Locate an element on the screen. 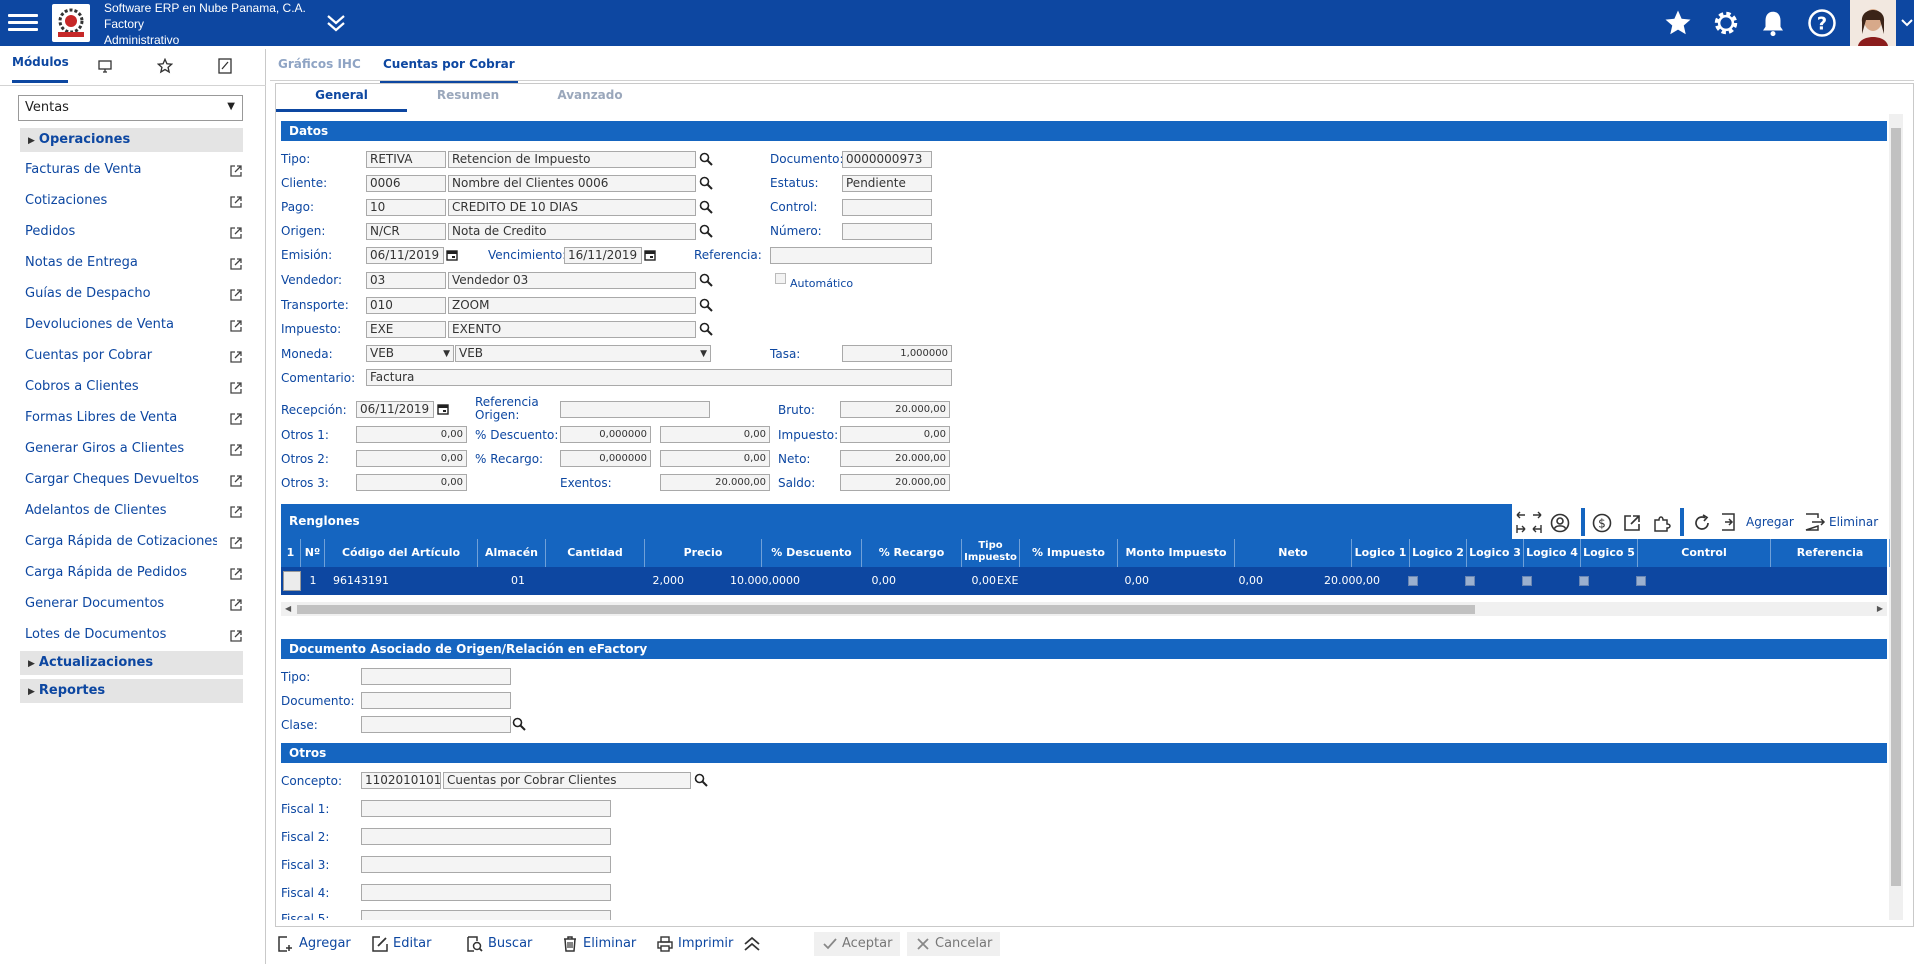 The height and width of the screenshot is (964, 1914). fiscal5-field is located at coordinates (486, 915).